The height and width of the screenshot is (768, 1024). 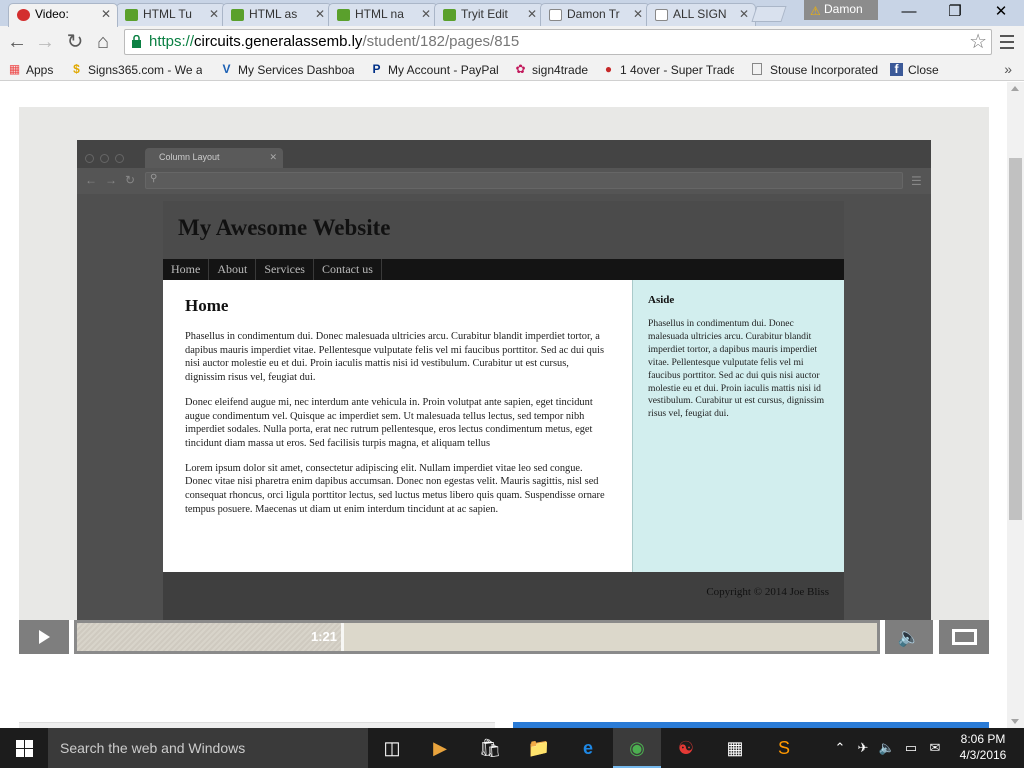 I want to click on tab-html-aside: HTML as ✕, so click(x=277, y=14).